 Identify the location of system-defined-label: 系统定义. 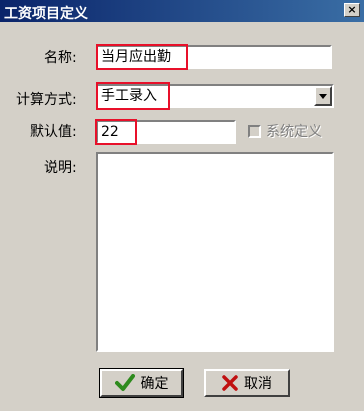
(294, 132).